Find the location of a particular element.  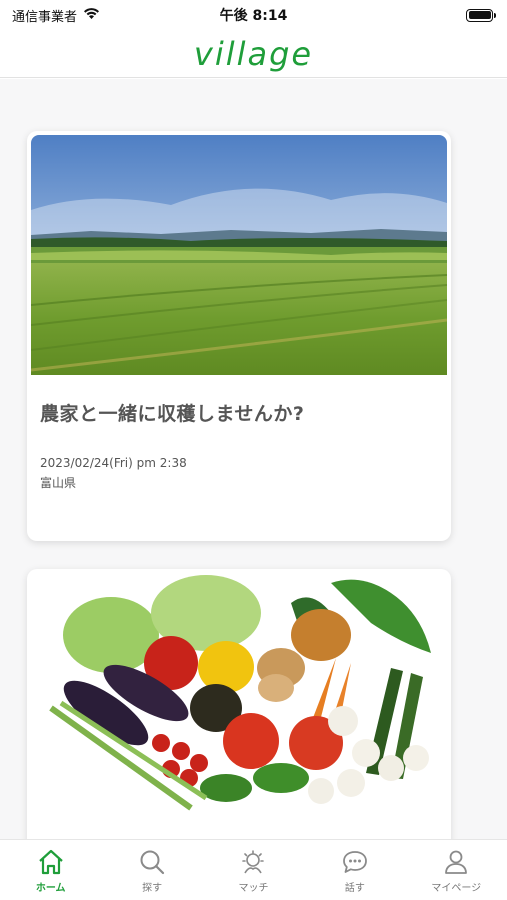

tab-home: ホーム is located at coordinates (51, 871).